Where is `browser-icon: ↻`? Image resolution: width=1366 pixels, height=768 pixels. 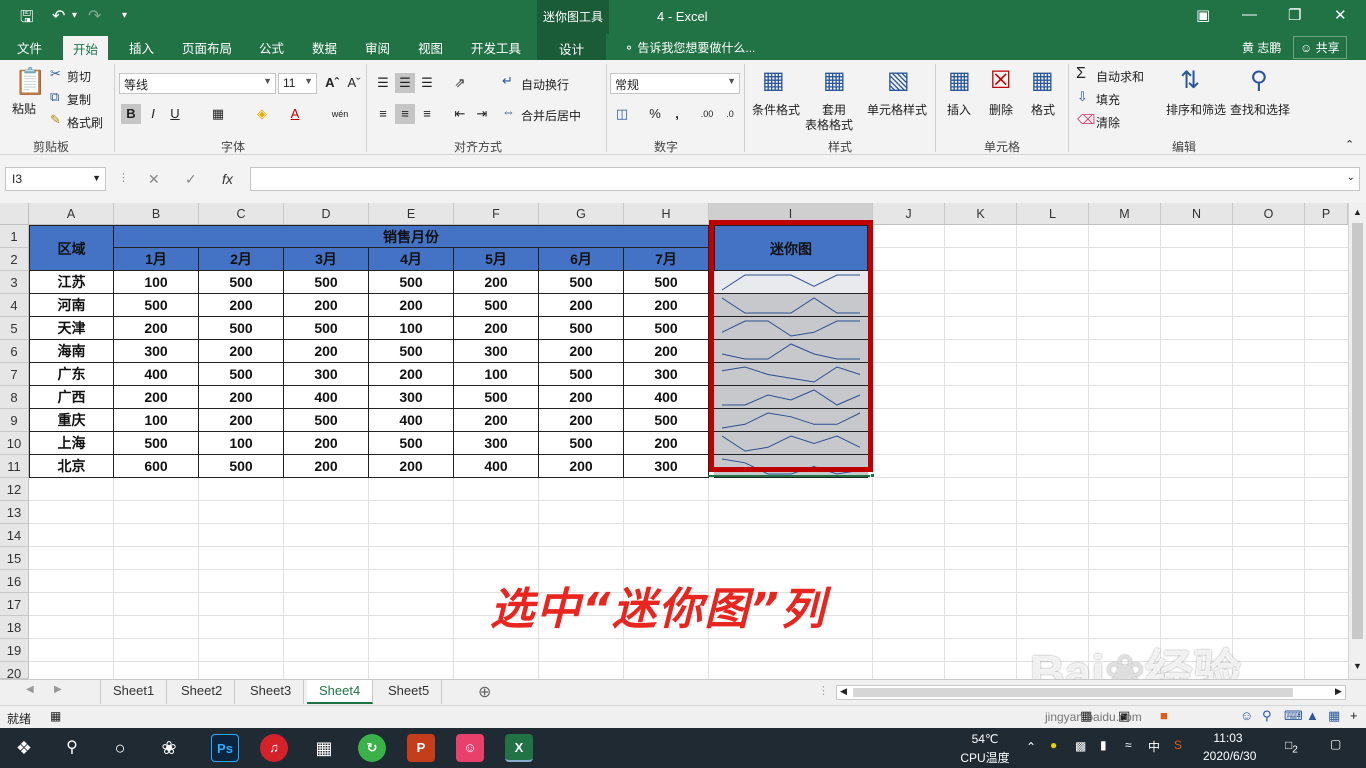
browser-icon: ↻ is located at coordinates (372, 748).